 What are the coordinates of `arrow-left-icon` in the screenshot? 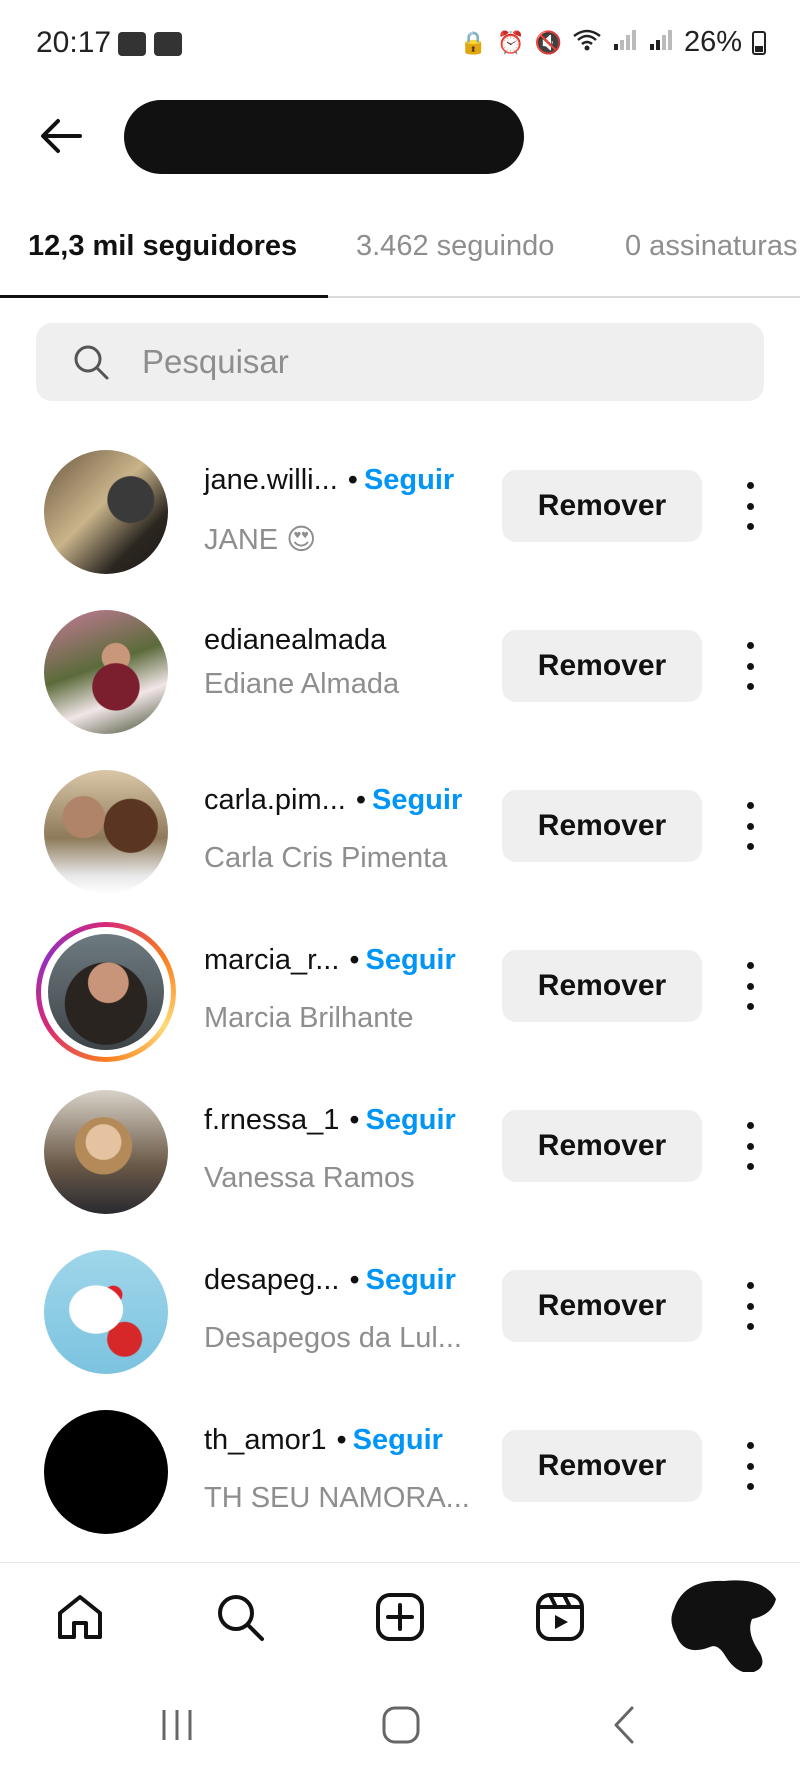 It's located at (61, 136).